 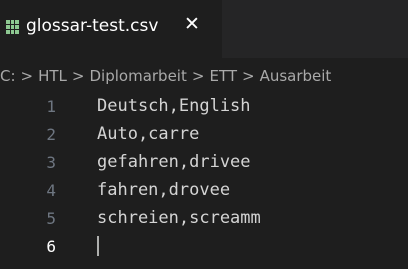 What do you see at coordinates (52, 76) in the screenshot?
I see `breadcrumb-item-htl: HTL` at bounding box center [52, 76].